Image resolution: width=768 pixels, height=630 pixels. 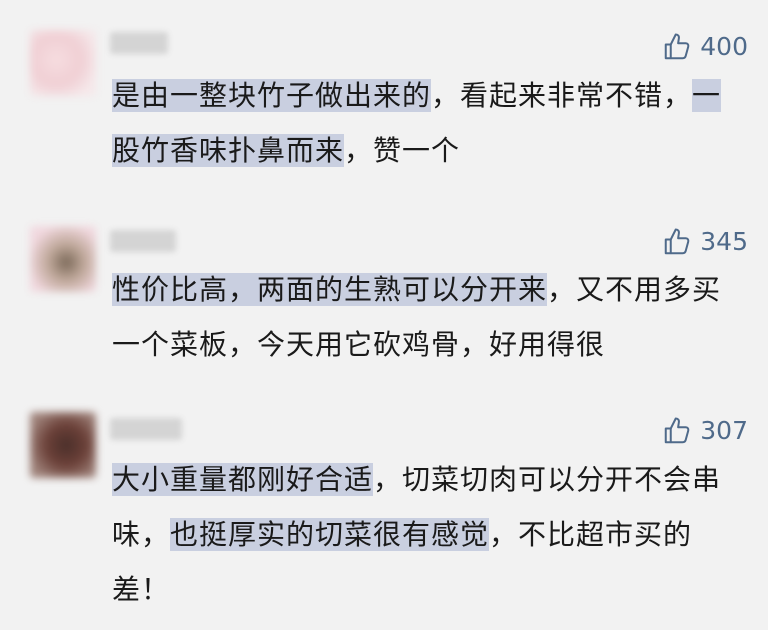 What do you see at coordinates (330, 534) in the screenshot?
I see `highlighted-text: 也挺厚实的切菜很有感觉` at bounding box center [330, 534].